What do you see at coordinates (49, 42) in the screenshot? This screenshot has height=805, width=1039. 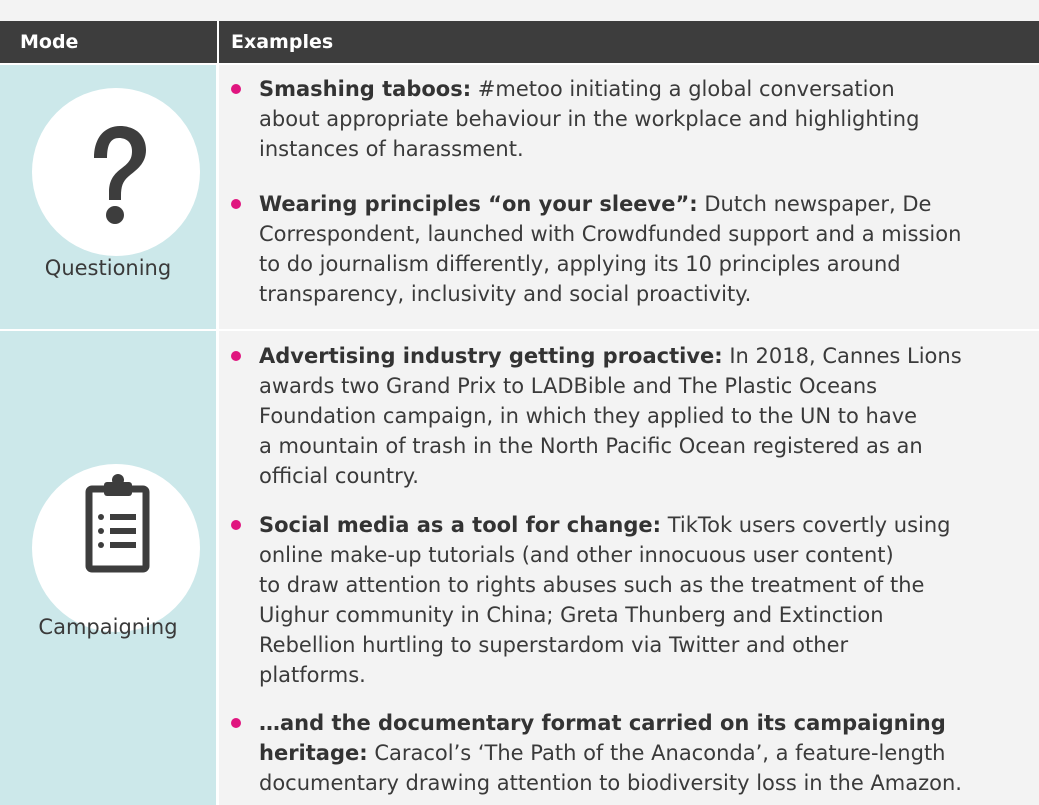 I see `header-mode: Mode` at bounding box center [49, 42].